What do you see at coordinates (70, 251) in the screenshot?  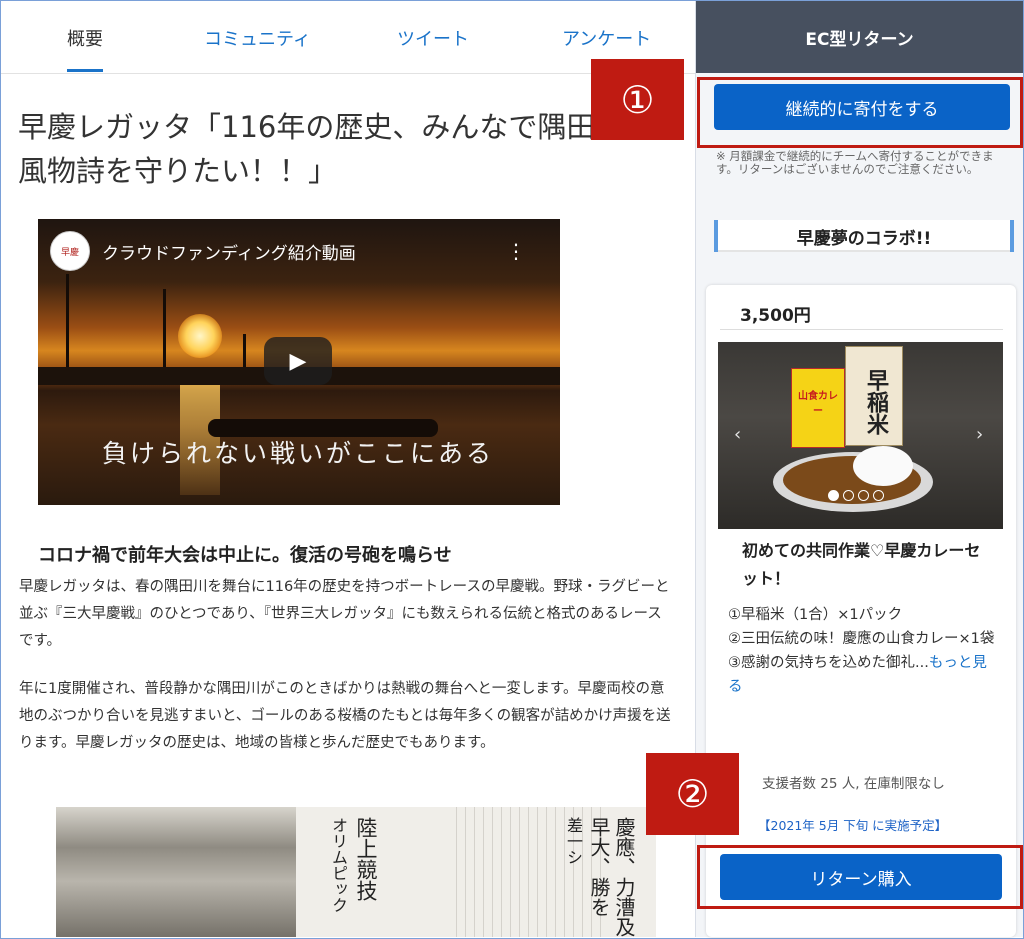 I see `channel-avatar: 早慶` at bounding box center [70, 251].